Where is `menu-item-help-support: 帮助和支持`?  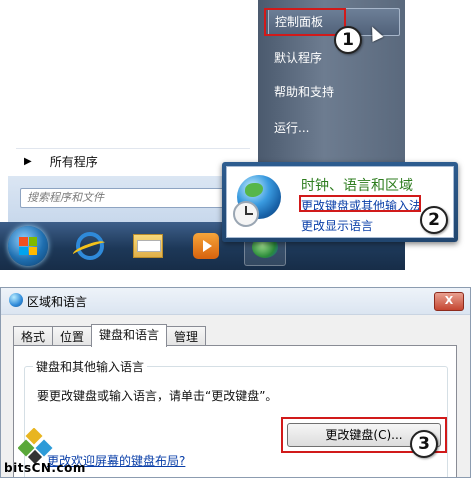
menu-item-help-support: 帮助和支持 is located at coordinates (333, 92).